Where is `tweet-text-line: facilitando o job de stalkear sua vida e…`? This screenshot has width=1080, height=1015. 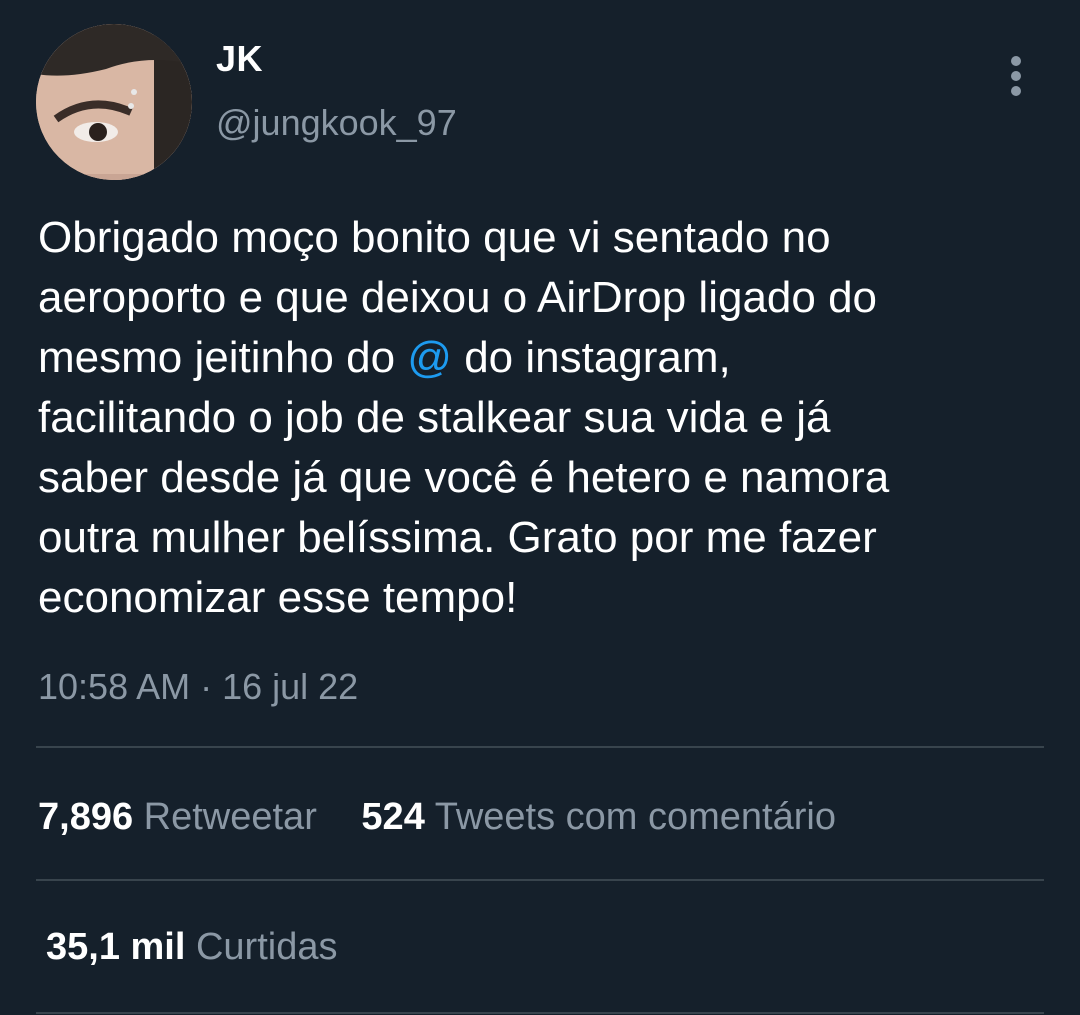
tweet-text-line: facilitando o job de stalkear sua vida e… is located at coordinates (434, 417).